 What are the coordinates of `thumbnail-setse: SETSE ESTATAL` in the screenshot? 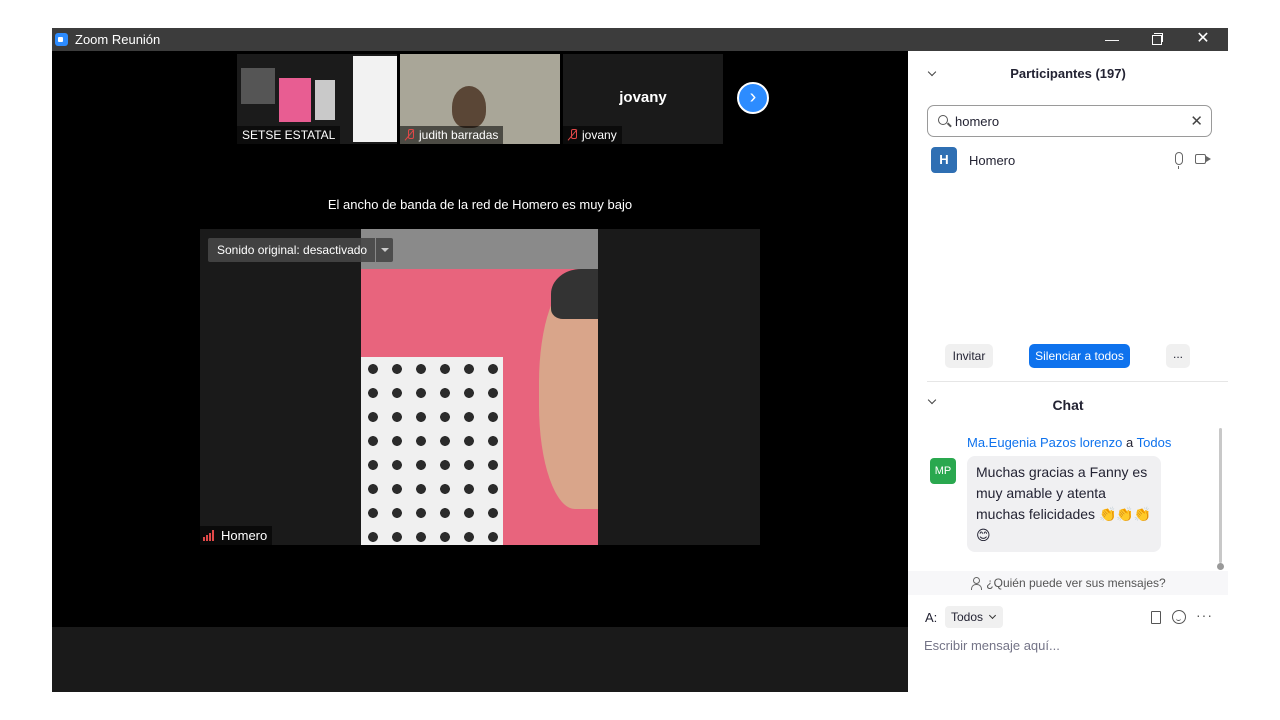 It's located at (317, 99).